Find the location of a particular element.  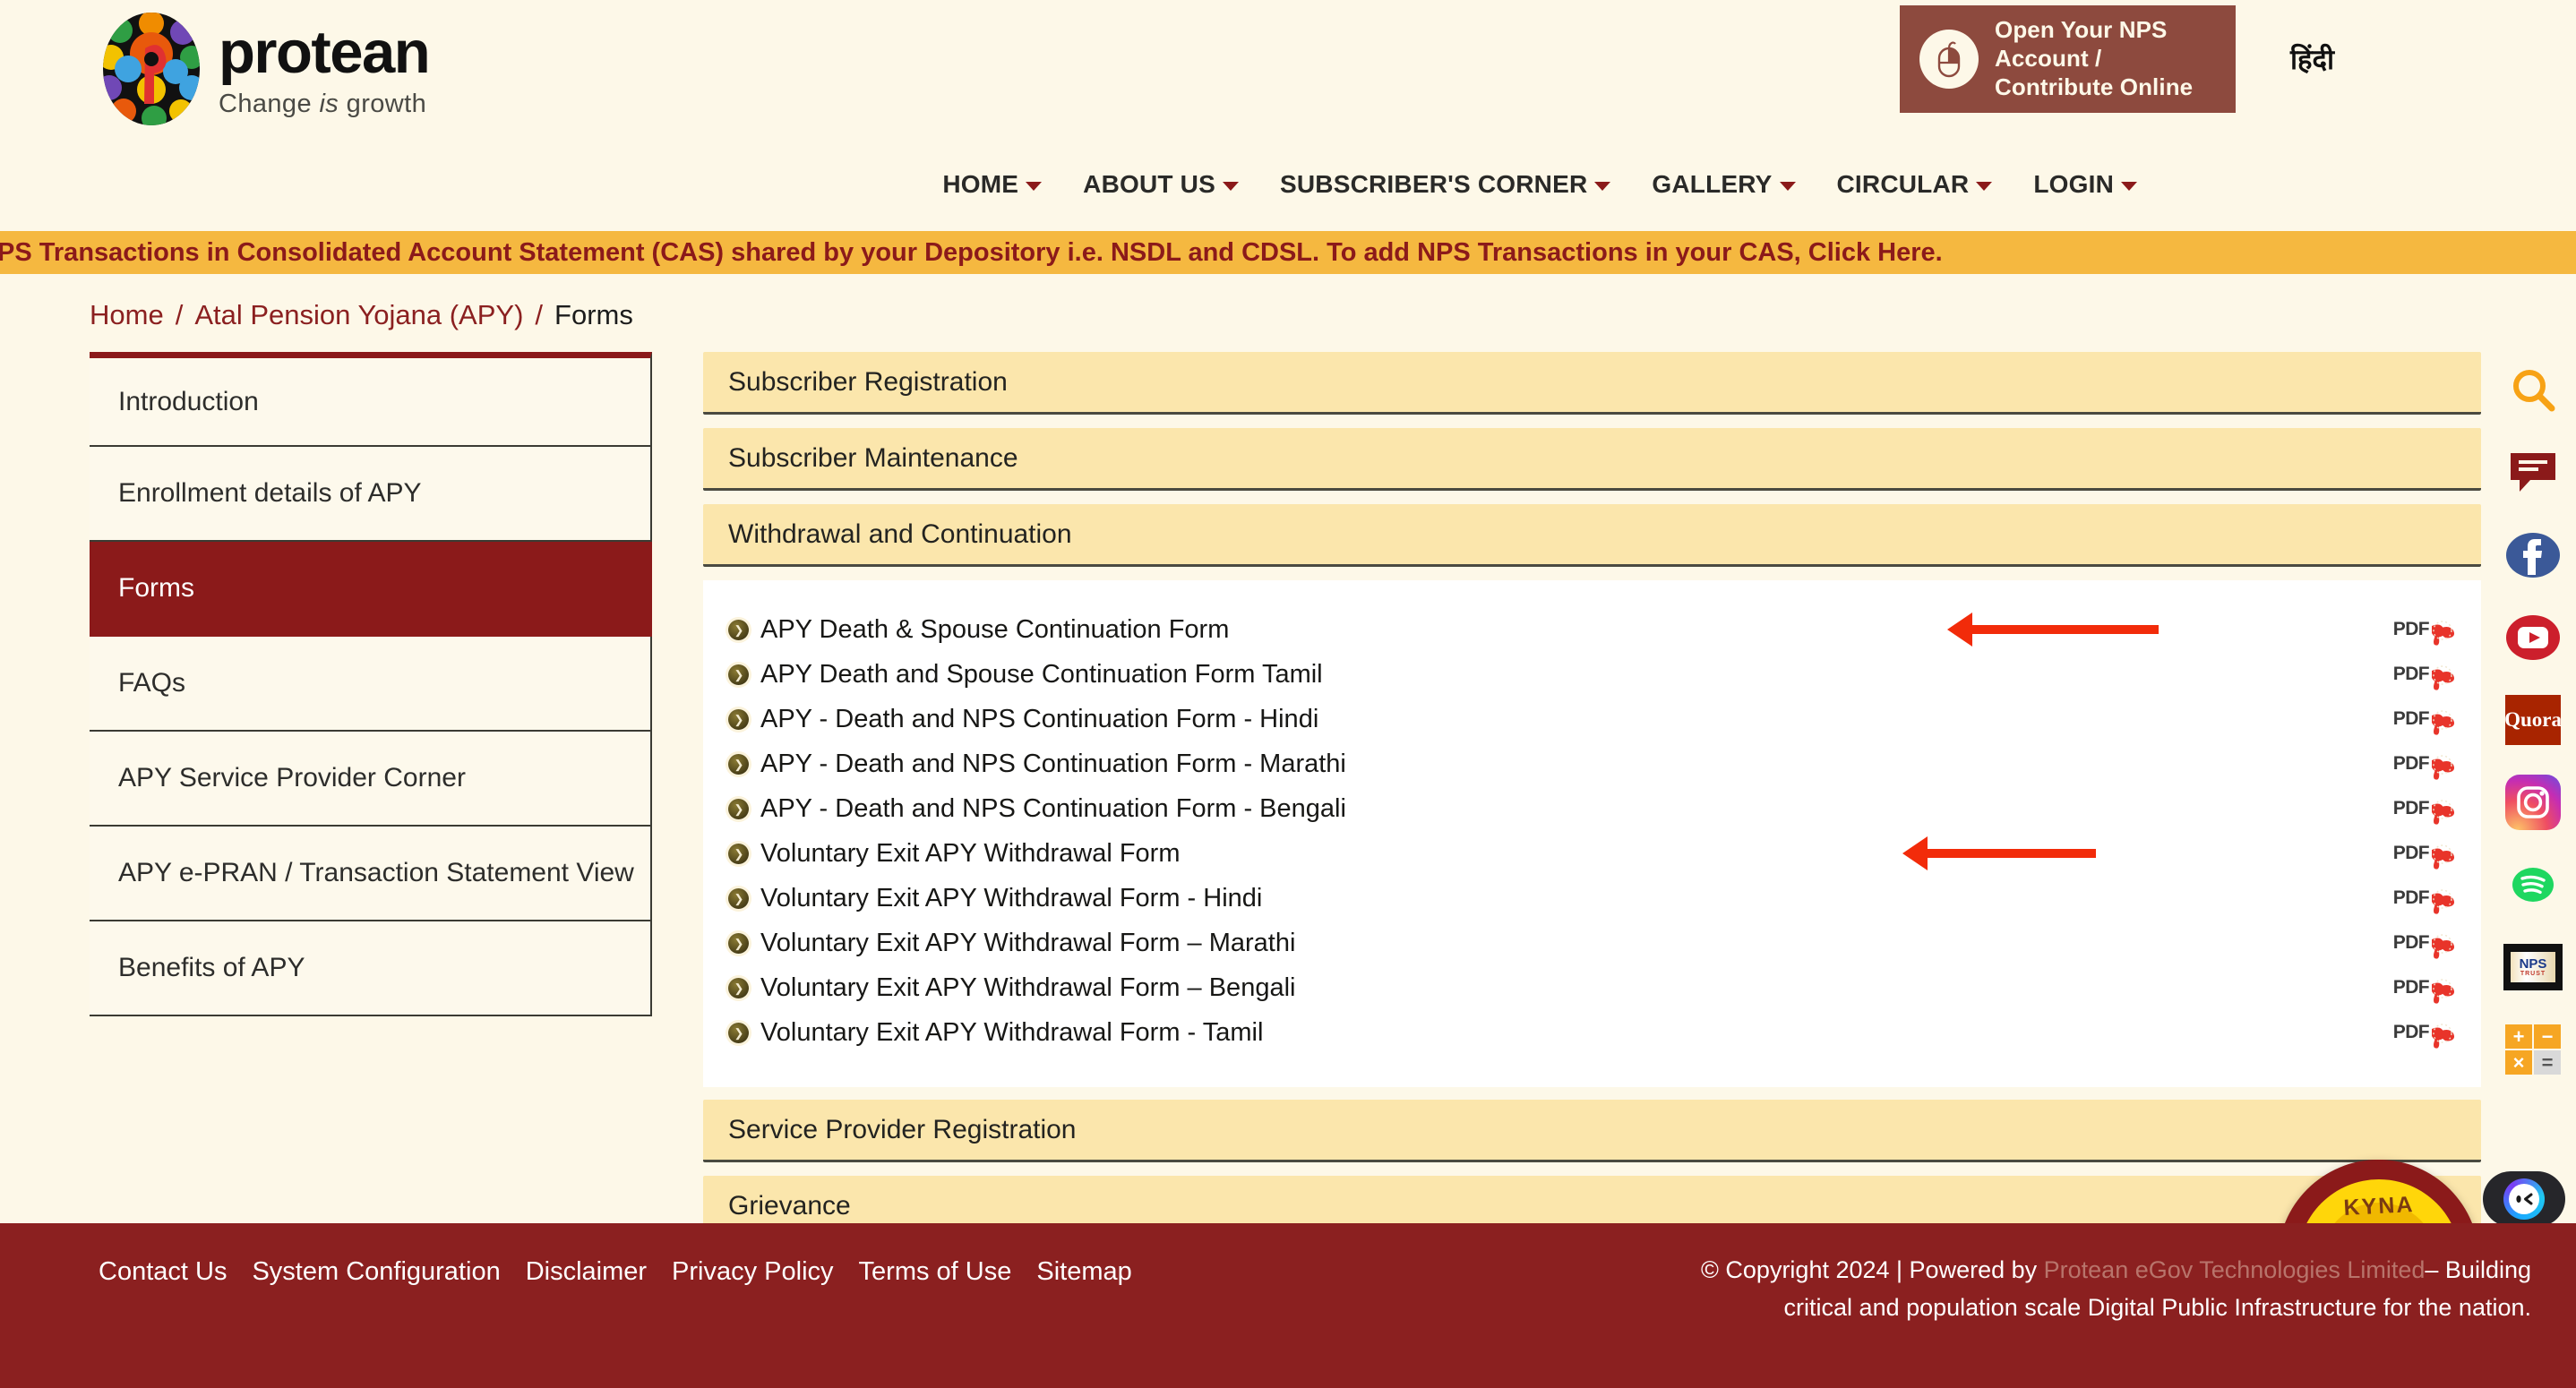

accordion-header-withdrawal-and-continuation: Withdrawal and Continuation is located at coordinates (1592, 535).